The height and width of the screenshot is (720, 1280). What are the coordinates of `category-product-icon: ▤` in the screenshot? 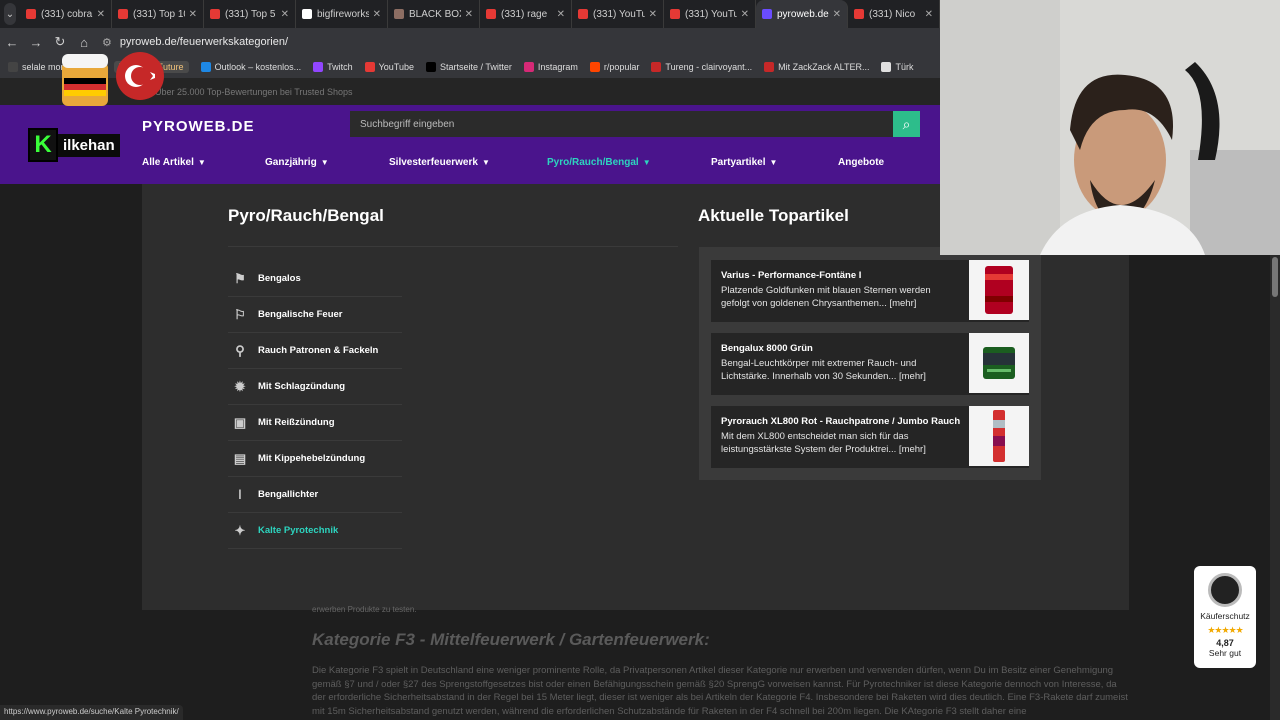 It's located at (240, 458).